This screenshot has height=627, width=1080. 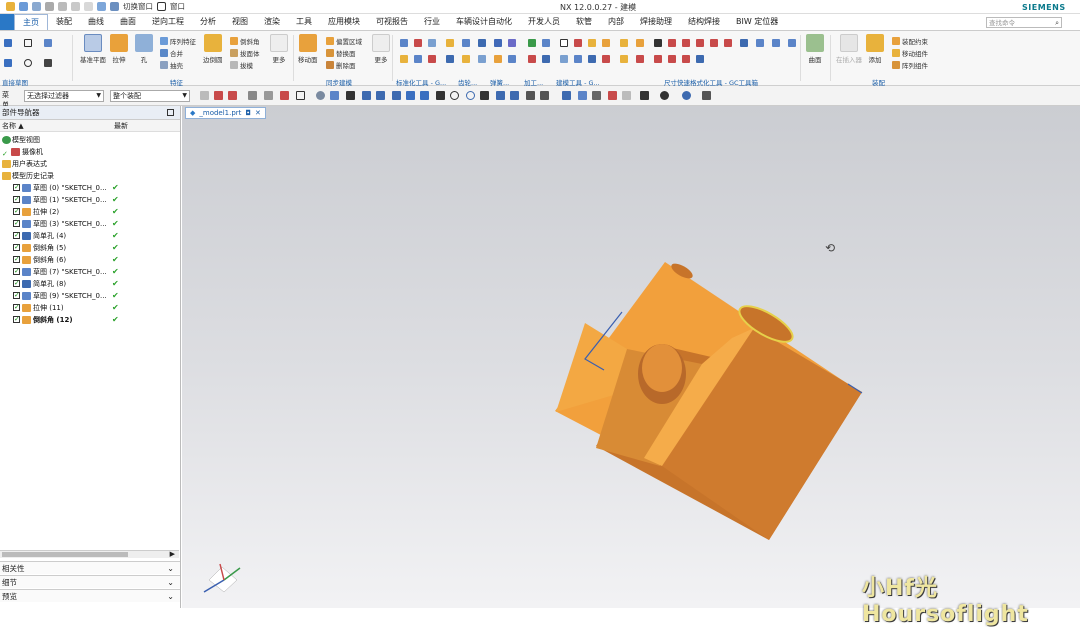 I want to click on tab-application: 应用模块, so click(x=344, y=22).